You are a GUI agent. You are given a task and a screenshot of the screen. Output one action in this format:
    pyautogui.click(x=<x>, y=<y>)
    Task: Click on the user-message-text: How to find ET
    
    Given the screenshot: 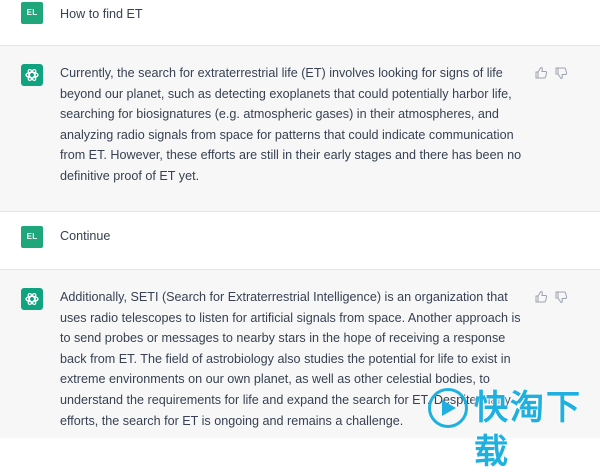 What is the action you would take?
    pyautogui.click(x=101, y=14)
    